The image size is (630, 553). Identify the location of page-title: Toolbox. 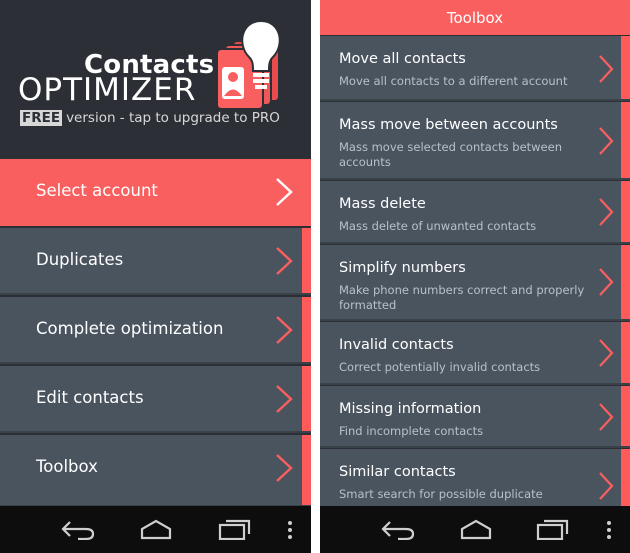
(475, 18).